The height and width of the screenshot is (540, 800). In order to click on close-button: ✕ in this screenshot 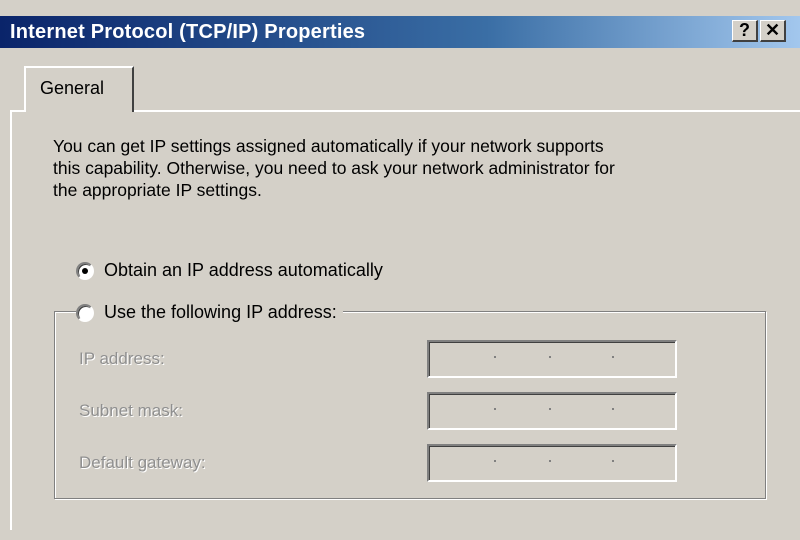, I will do `click(773, 31)`.